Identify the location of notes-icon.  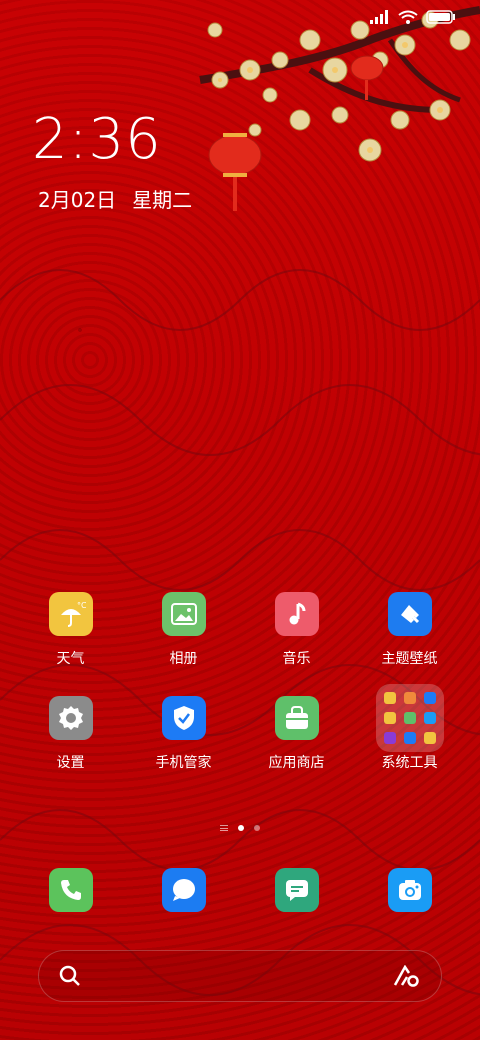
(296, 890).